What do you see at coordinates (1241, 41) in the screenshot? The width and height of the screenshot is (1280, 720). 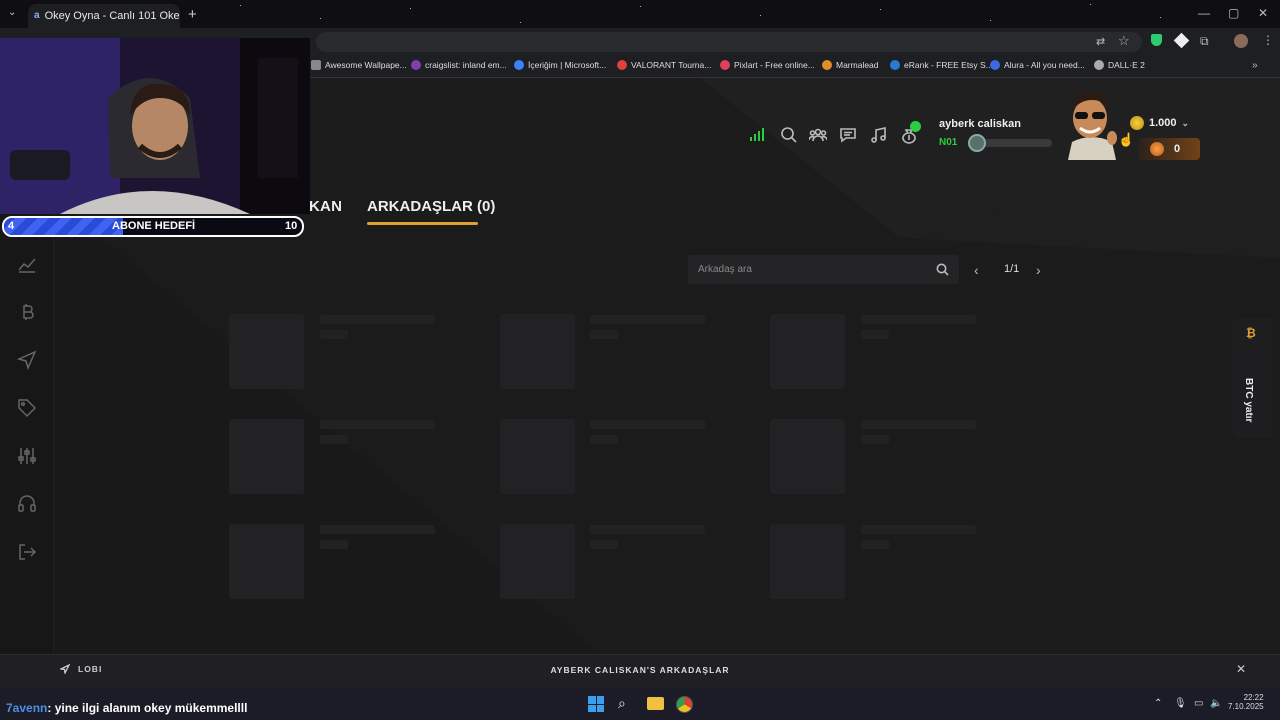 I see `profile-avatar` at bounding box center [1241, 41].